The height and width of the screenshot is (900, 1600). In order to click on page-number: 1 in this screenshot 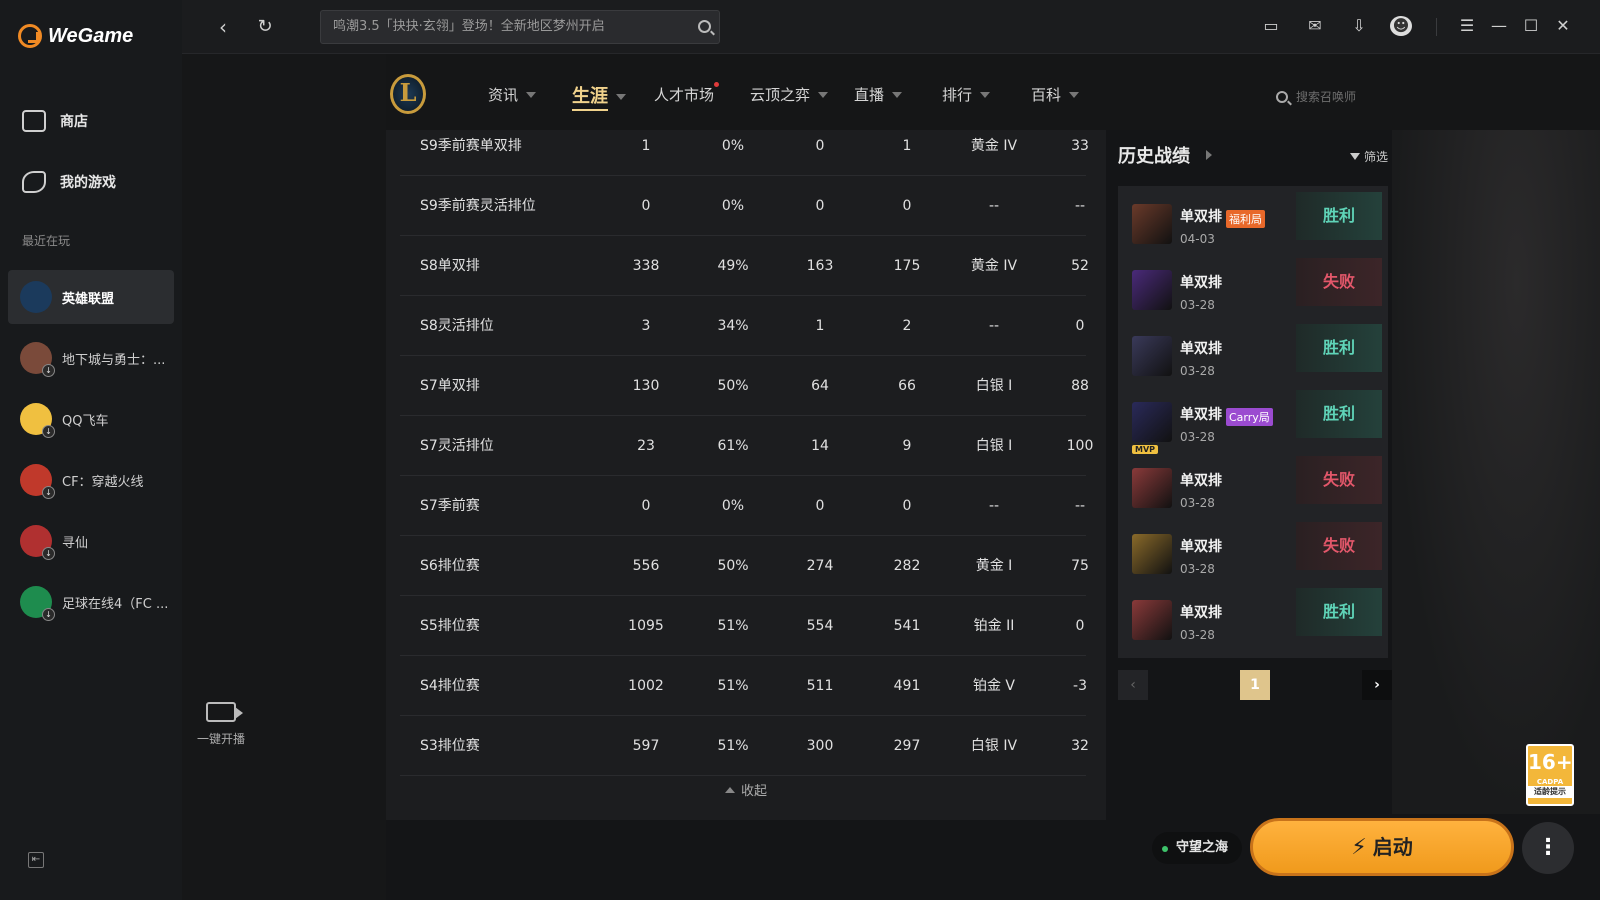, I will do `click(1255, 685)`.